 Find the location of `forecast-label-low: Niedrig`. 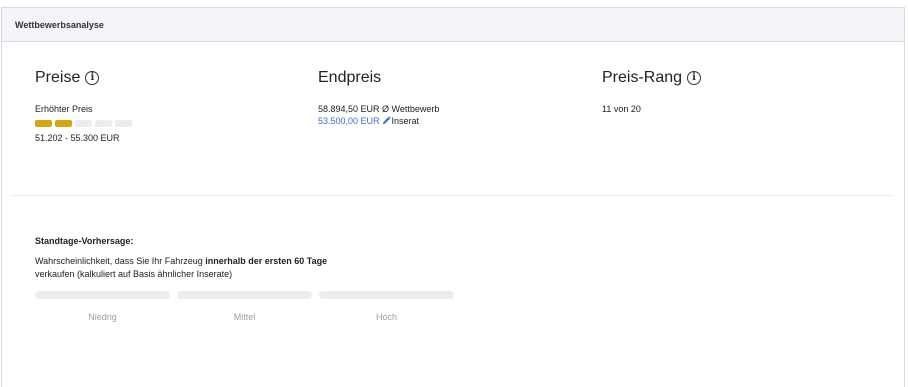

forecast-label-low: Niedrig is located at coordinates (102, 317).